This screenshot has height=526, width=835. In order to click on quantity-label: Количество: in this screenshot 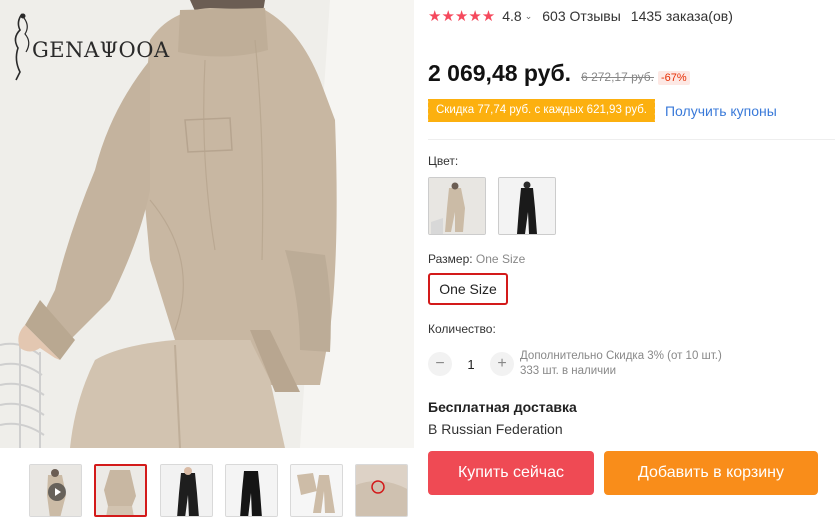, I will do `click(462, 329)`.